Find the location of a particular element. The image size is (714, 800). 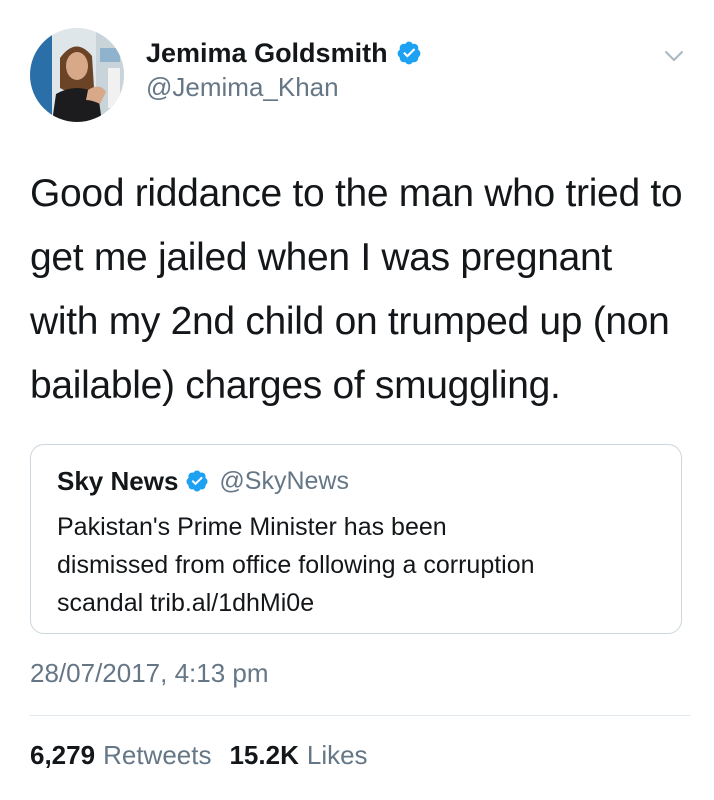

author-handle: @Jemima_Khan is located at coordinates (242, 87).